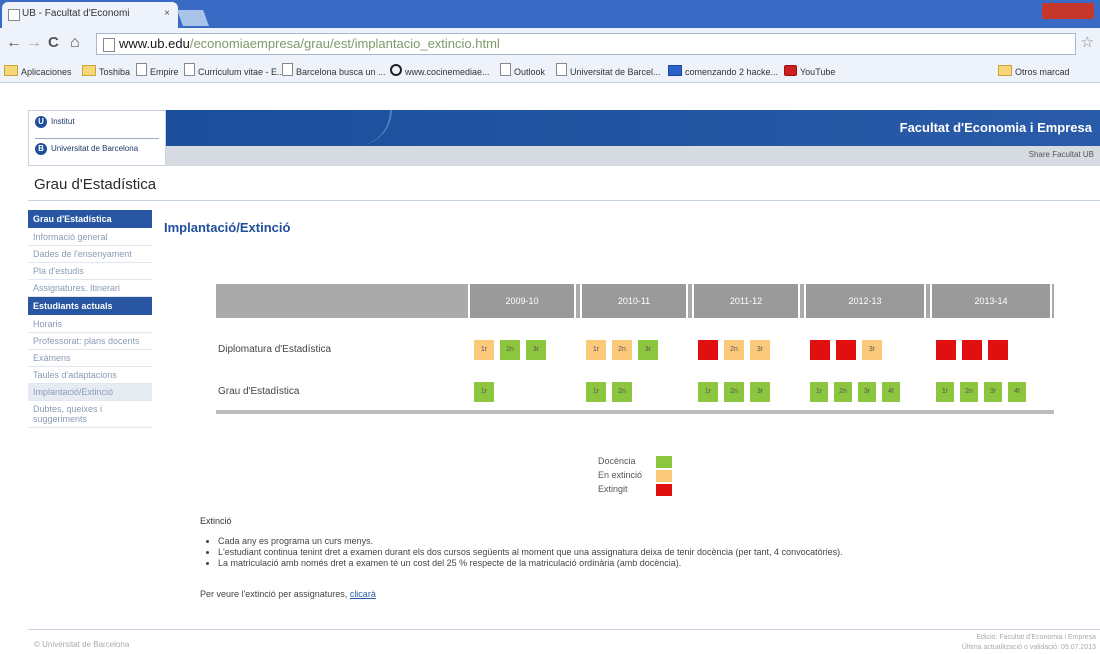 The width and height of the screenshot is (1100, 654). I want to click on legend-item: Extingit, so click(643, 491).